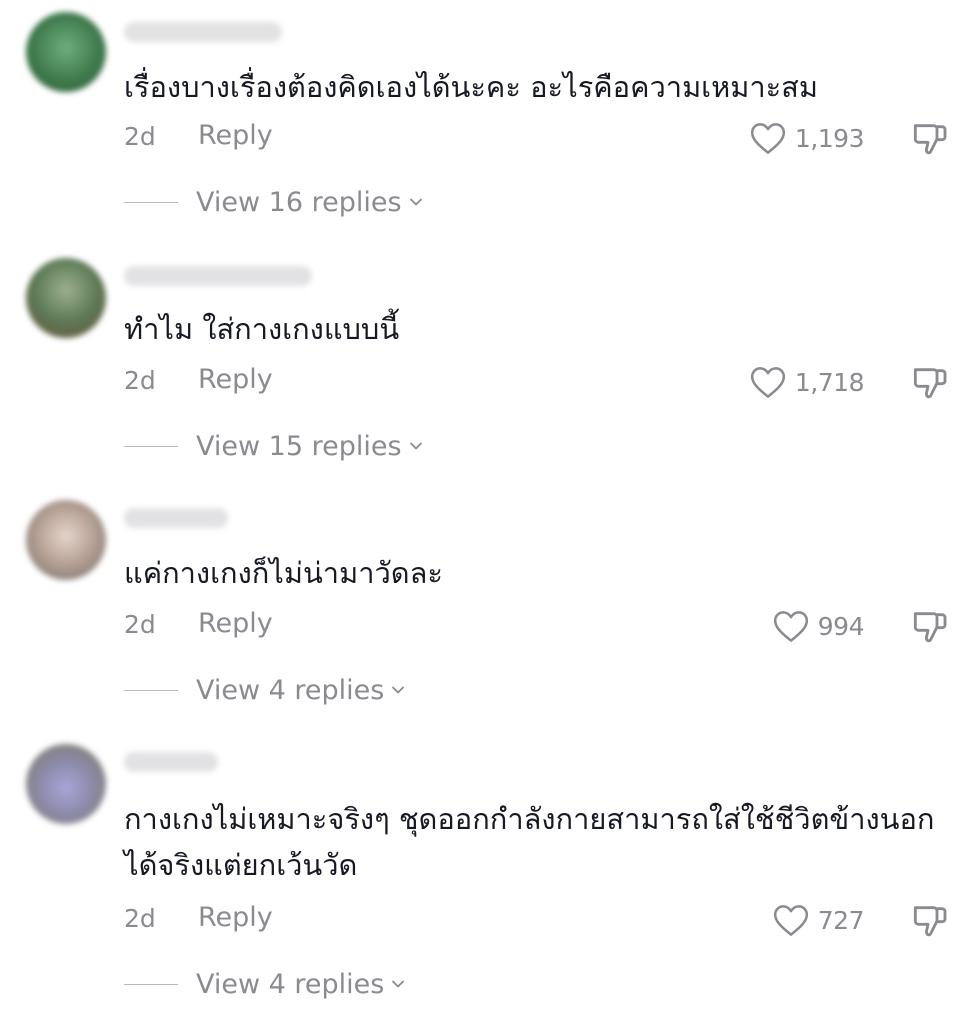  Describe the element at coordinates (537, 382) in the screenshot. I see `comment-meta: 2d Reply 1,718` at that location.